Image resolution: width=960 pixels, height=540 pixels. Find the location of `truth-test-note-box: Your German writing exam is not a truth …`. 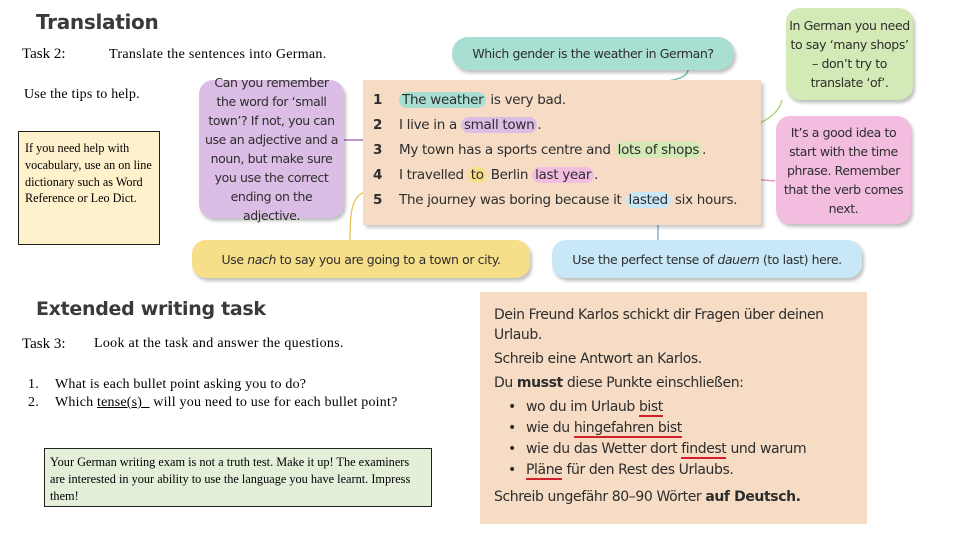

truth-test-note-box: Your German writing exam is not a truth … is located at coordinates (238, 477).